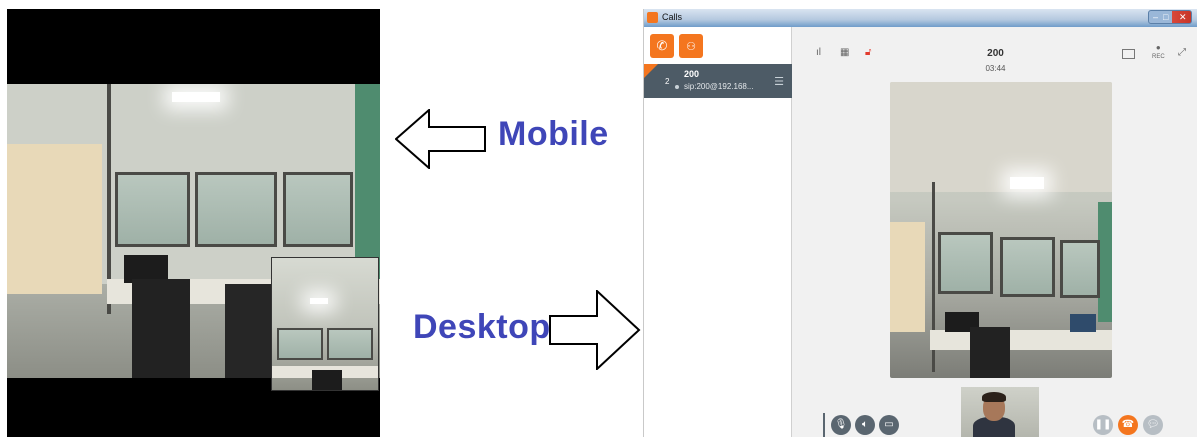 The height and width of the screenshot is (437, 1197). Describe the element at coordinates (161, 328) in the screenshot. I see `video-chair` at that location.